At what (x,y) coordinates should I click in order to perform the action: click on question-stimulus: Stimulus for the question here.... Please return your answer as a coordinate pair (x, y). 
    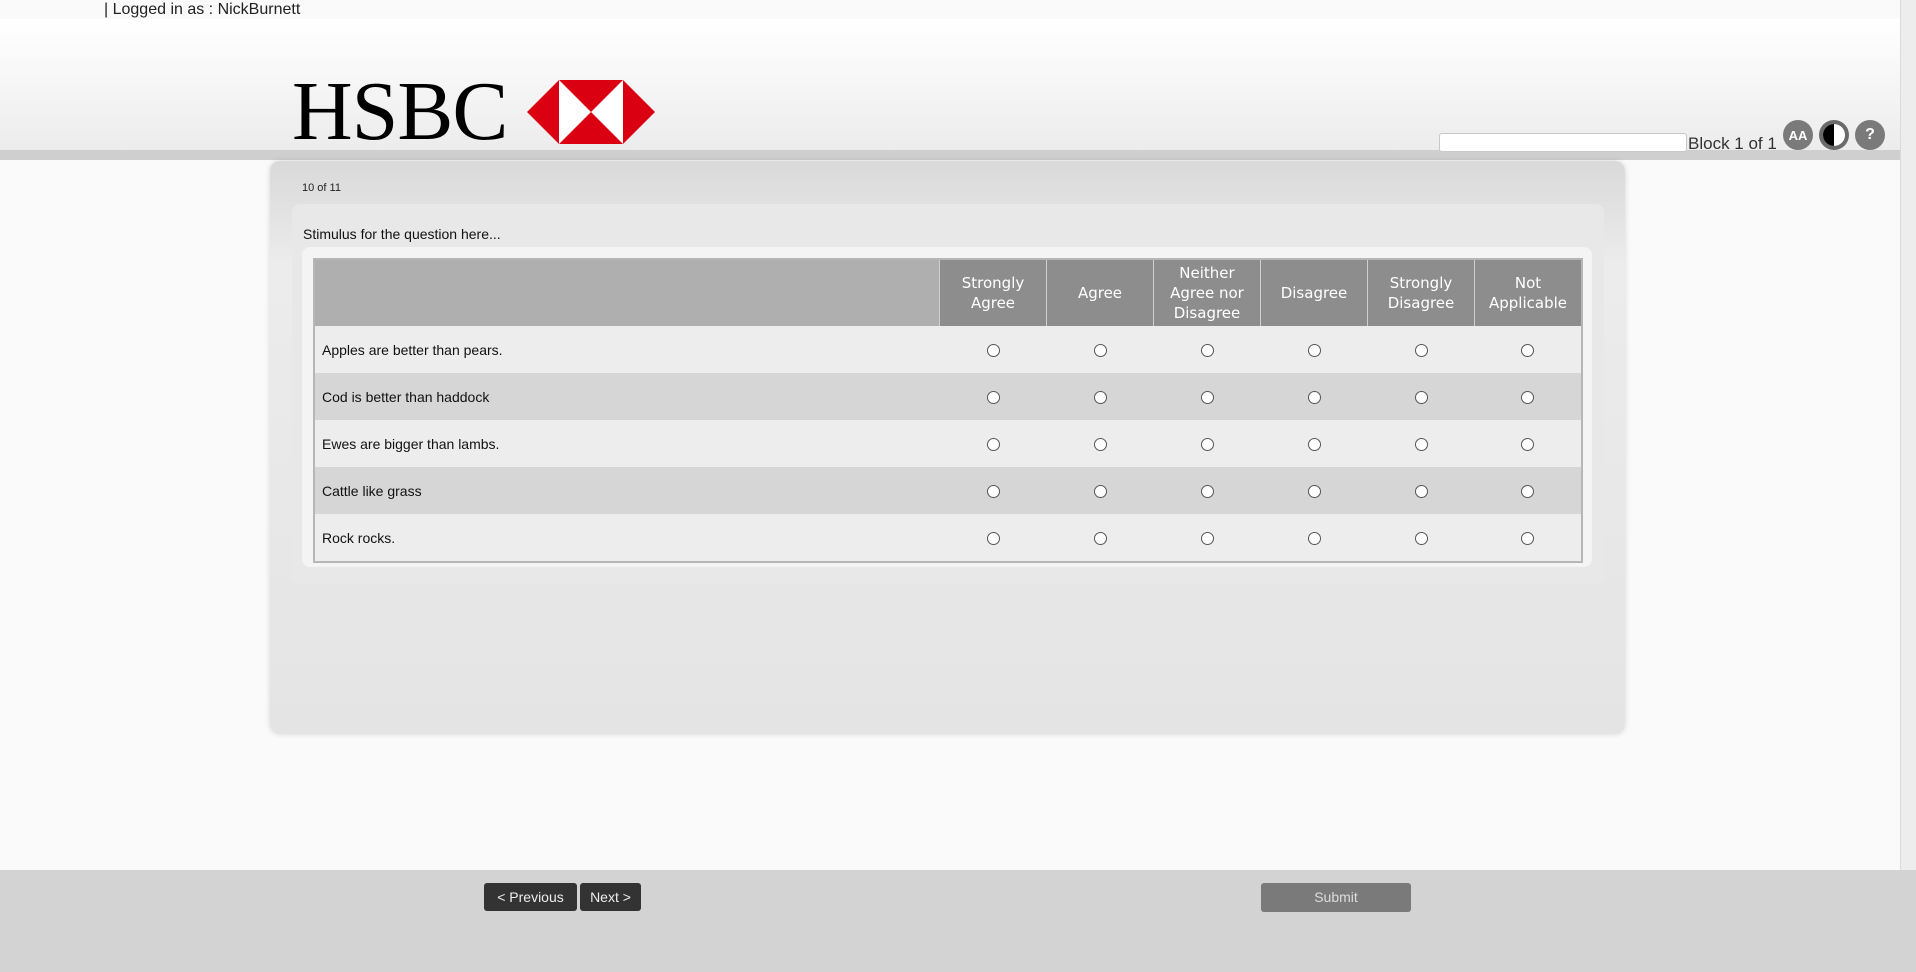
    Looking at the image, I should click on (402, 234).